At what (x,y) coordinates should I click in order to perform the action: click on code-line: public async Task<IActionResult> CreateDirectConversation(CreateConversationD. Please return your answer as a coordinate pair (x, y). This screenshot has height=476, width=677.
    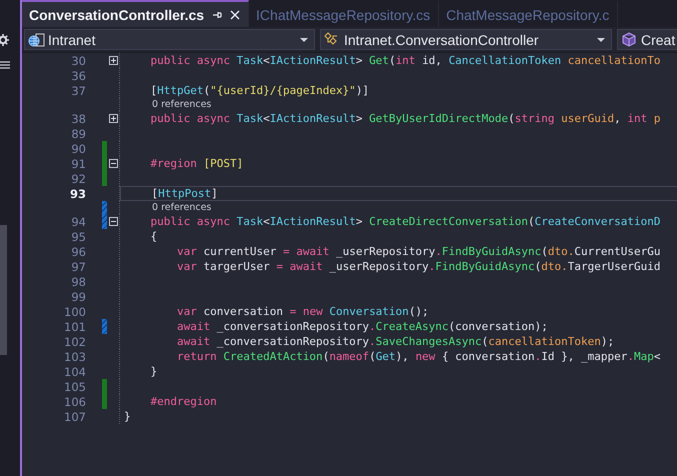
    Looking at the image, I should click on (404, 221).